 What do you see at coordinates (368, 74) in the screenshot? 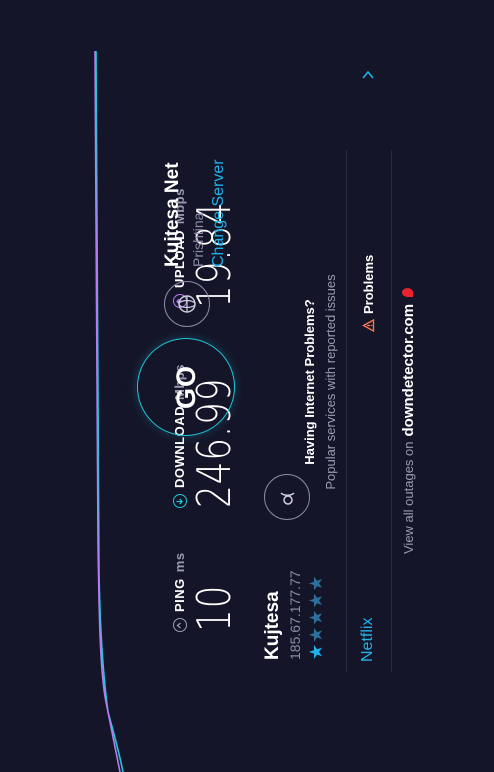
I see `chevron-right-icon` at bounding box center [368, 74].